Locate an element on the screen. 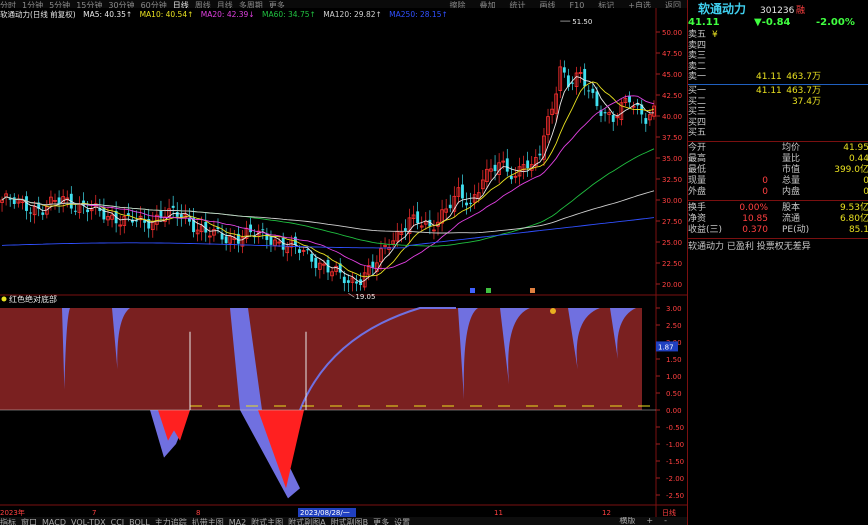  x-axis-label-0: 2023年 is located at coordinates (12, 512).